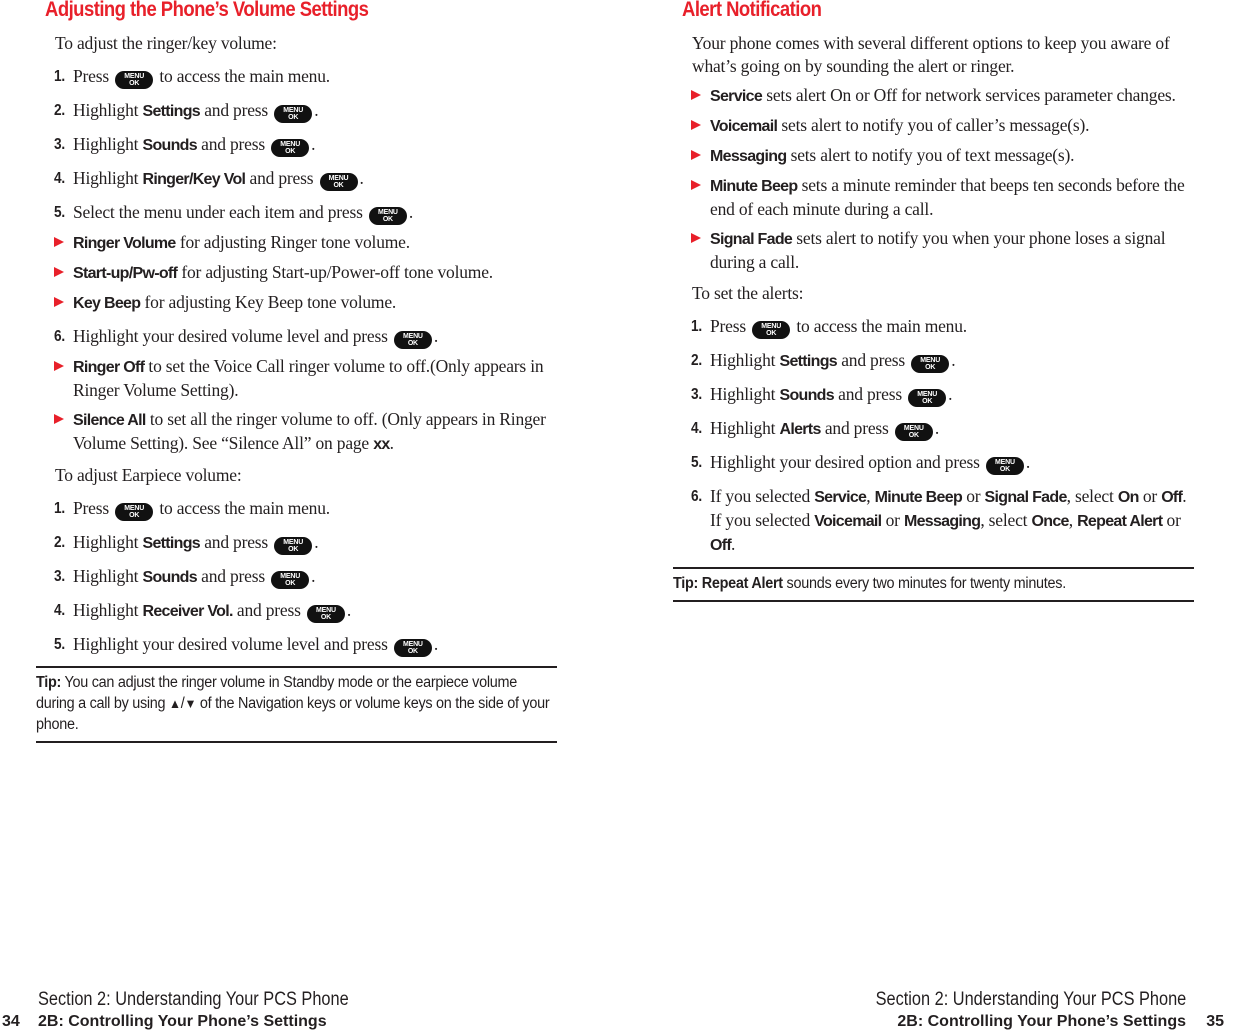  I want to click on step-item: 4. Highlight Alerts and press MENU OK., so click(933, 429).